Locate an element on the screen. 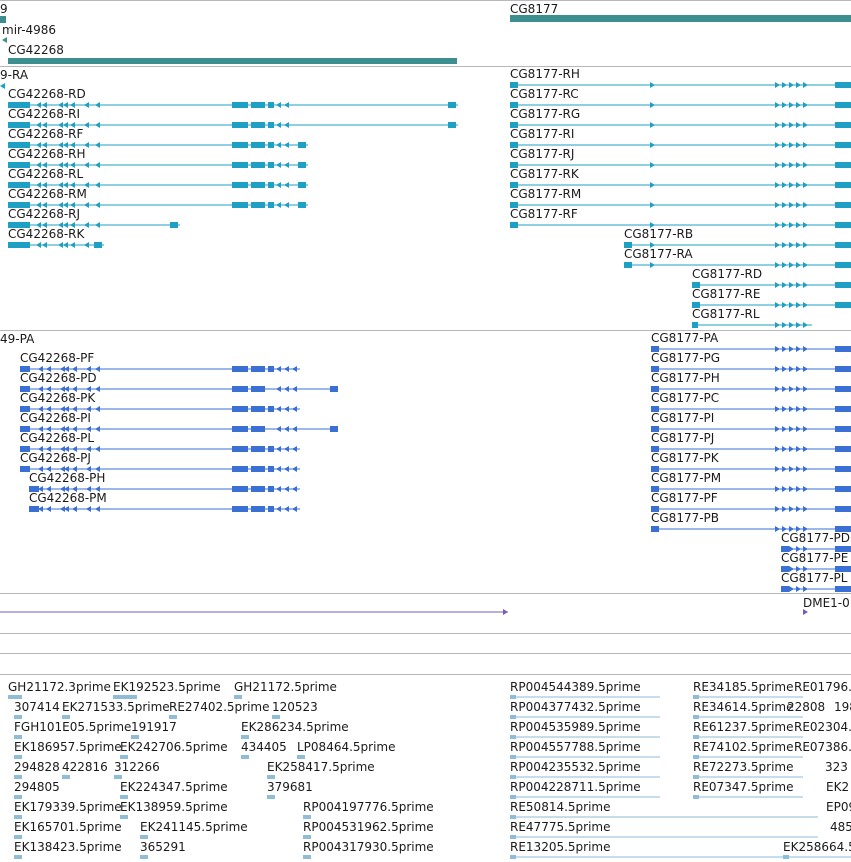 The height and width of the screenshot is (862, 851). est-label: RE07386. is located at coordinates (822, 747).